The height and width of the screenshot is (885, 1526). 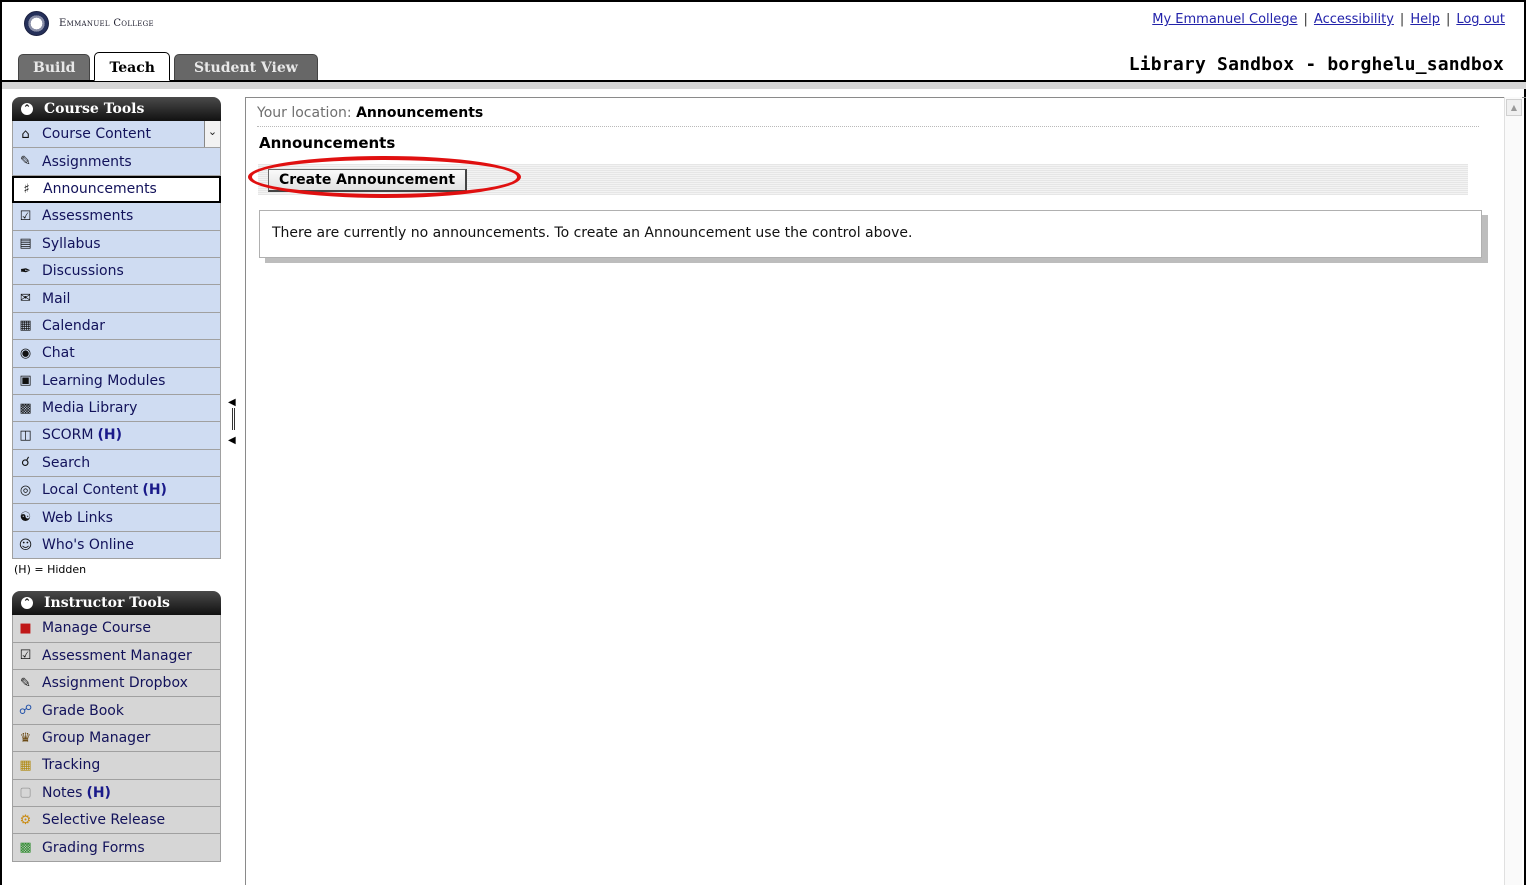 I want to click on syllabus-icon: ▤, so click(x=25, y=244).